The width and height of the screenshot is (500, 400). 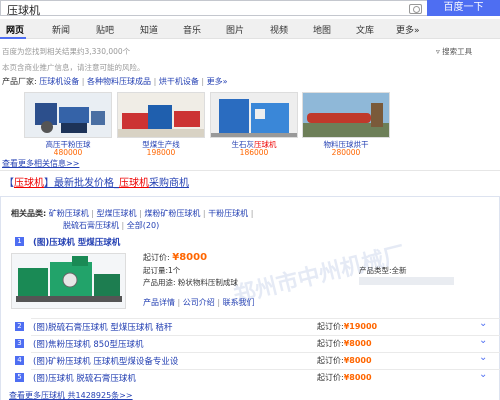 I want to click on item-number: 5, so click(x=19, y=377).